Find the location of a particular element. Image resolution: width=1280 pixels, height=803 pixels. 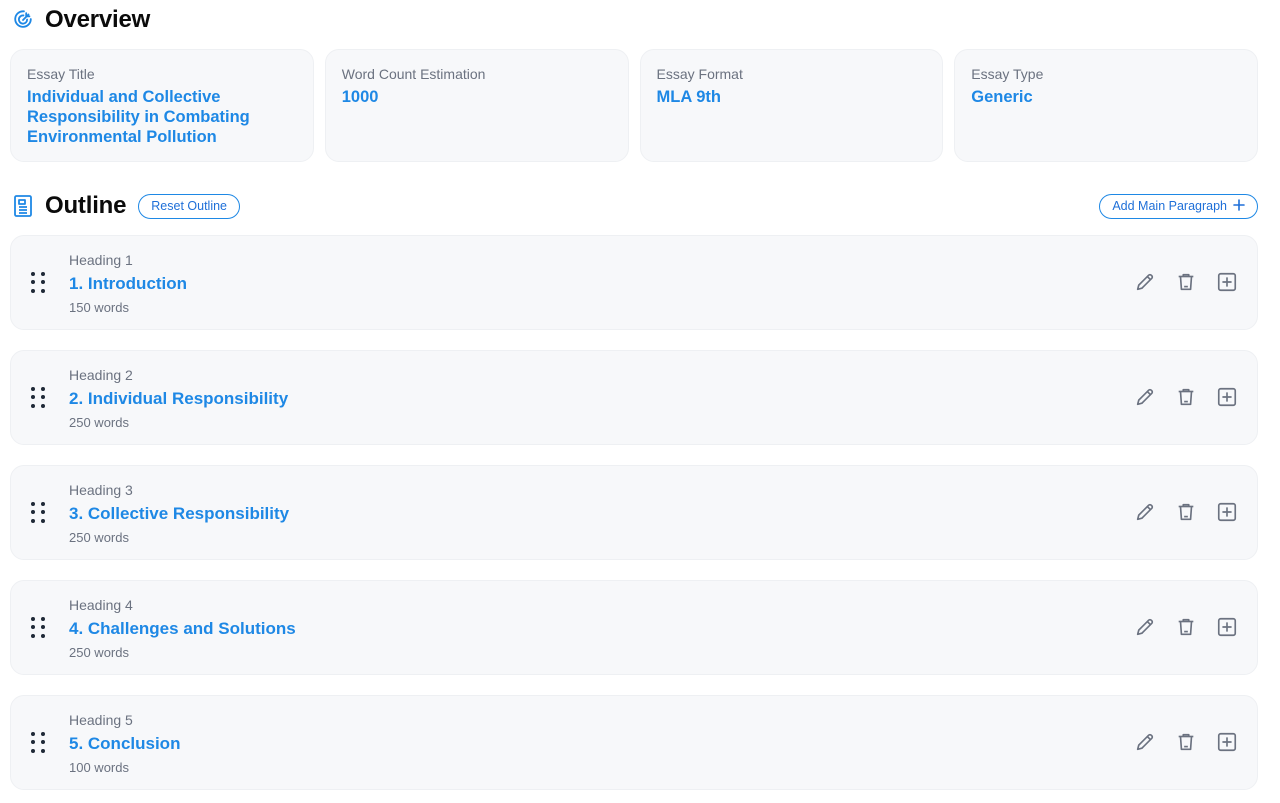

word-count-card: Word Count Estimation 1000 is located at coordinates (476, 105).